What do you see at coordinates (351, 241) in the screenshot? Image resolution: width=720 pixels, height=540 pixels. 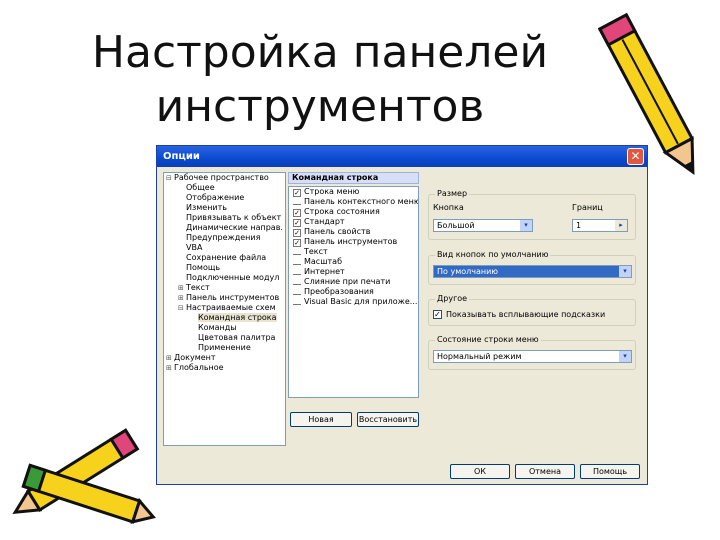 I see `command-label: Панель инструментов` at bounding box center [351, 241].